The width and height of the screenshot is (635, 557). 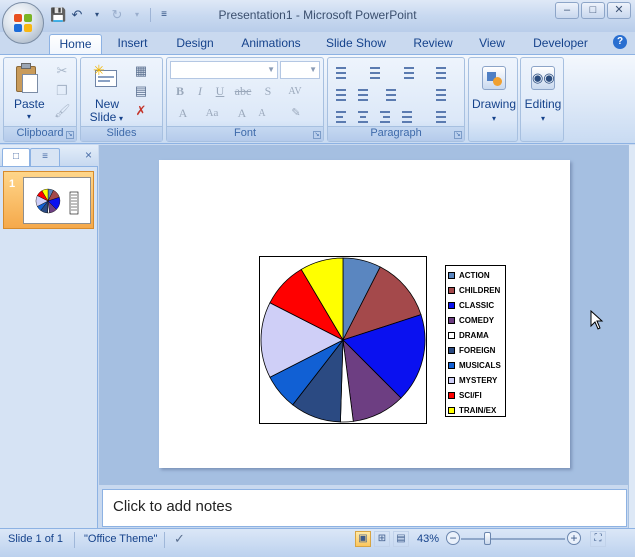 What do you see at coordinates (363, 93) in the screenshot?
I see `increase-indent-icon` at bounding box center [363, 93].